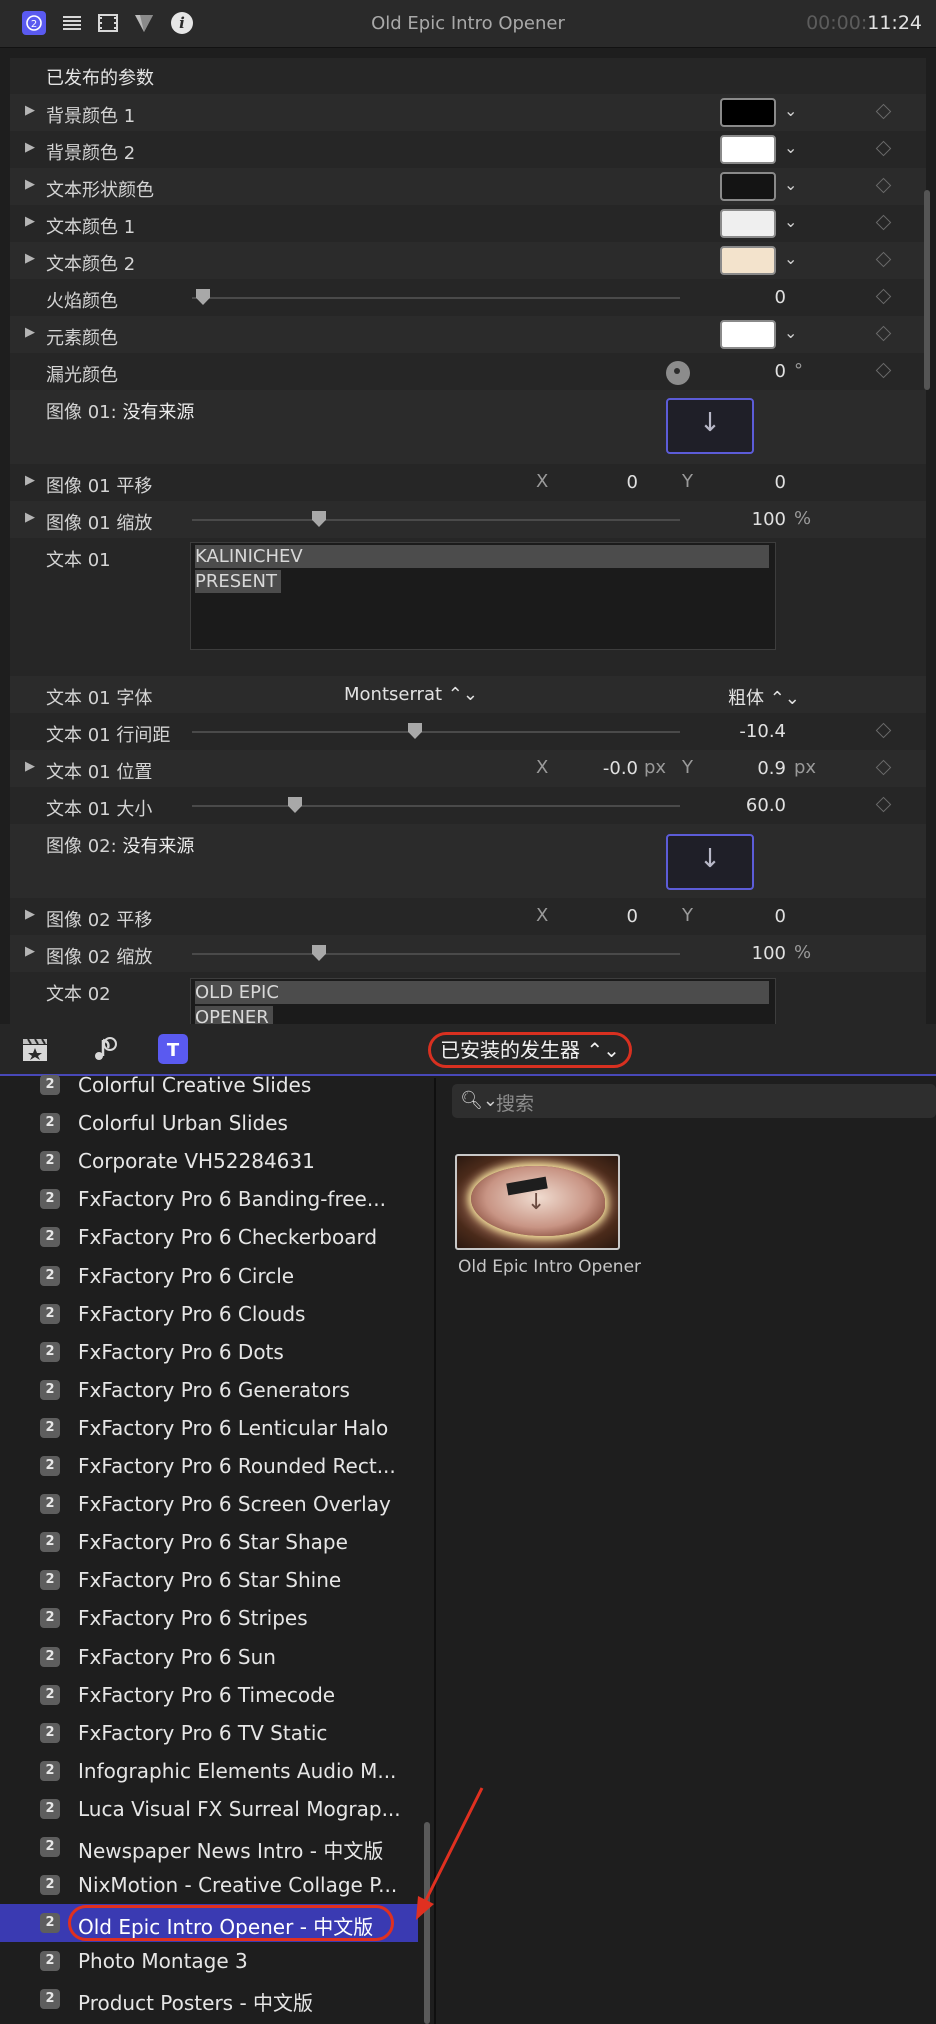 This screenshot has height=2024, width=936. I want to click on text-02-field: OLD EPIC OPENER, so click(483, 1001).